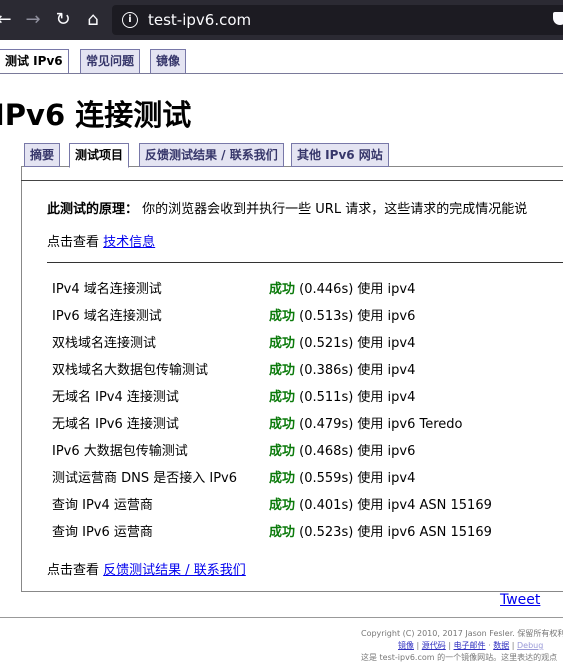 The image size is (563, 665). I want to click on tab-feedback: 反馈测试结果 / 联系我们, so click(211, 155).